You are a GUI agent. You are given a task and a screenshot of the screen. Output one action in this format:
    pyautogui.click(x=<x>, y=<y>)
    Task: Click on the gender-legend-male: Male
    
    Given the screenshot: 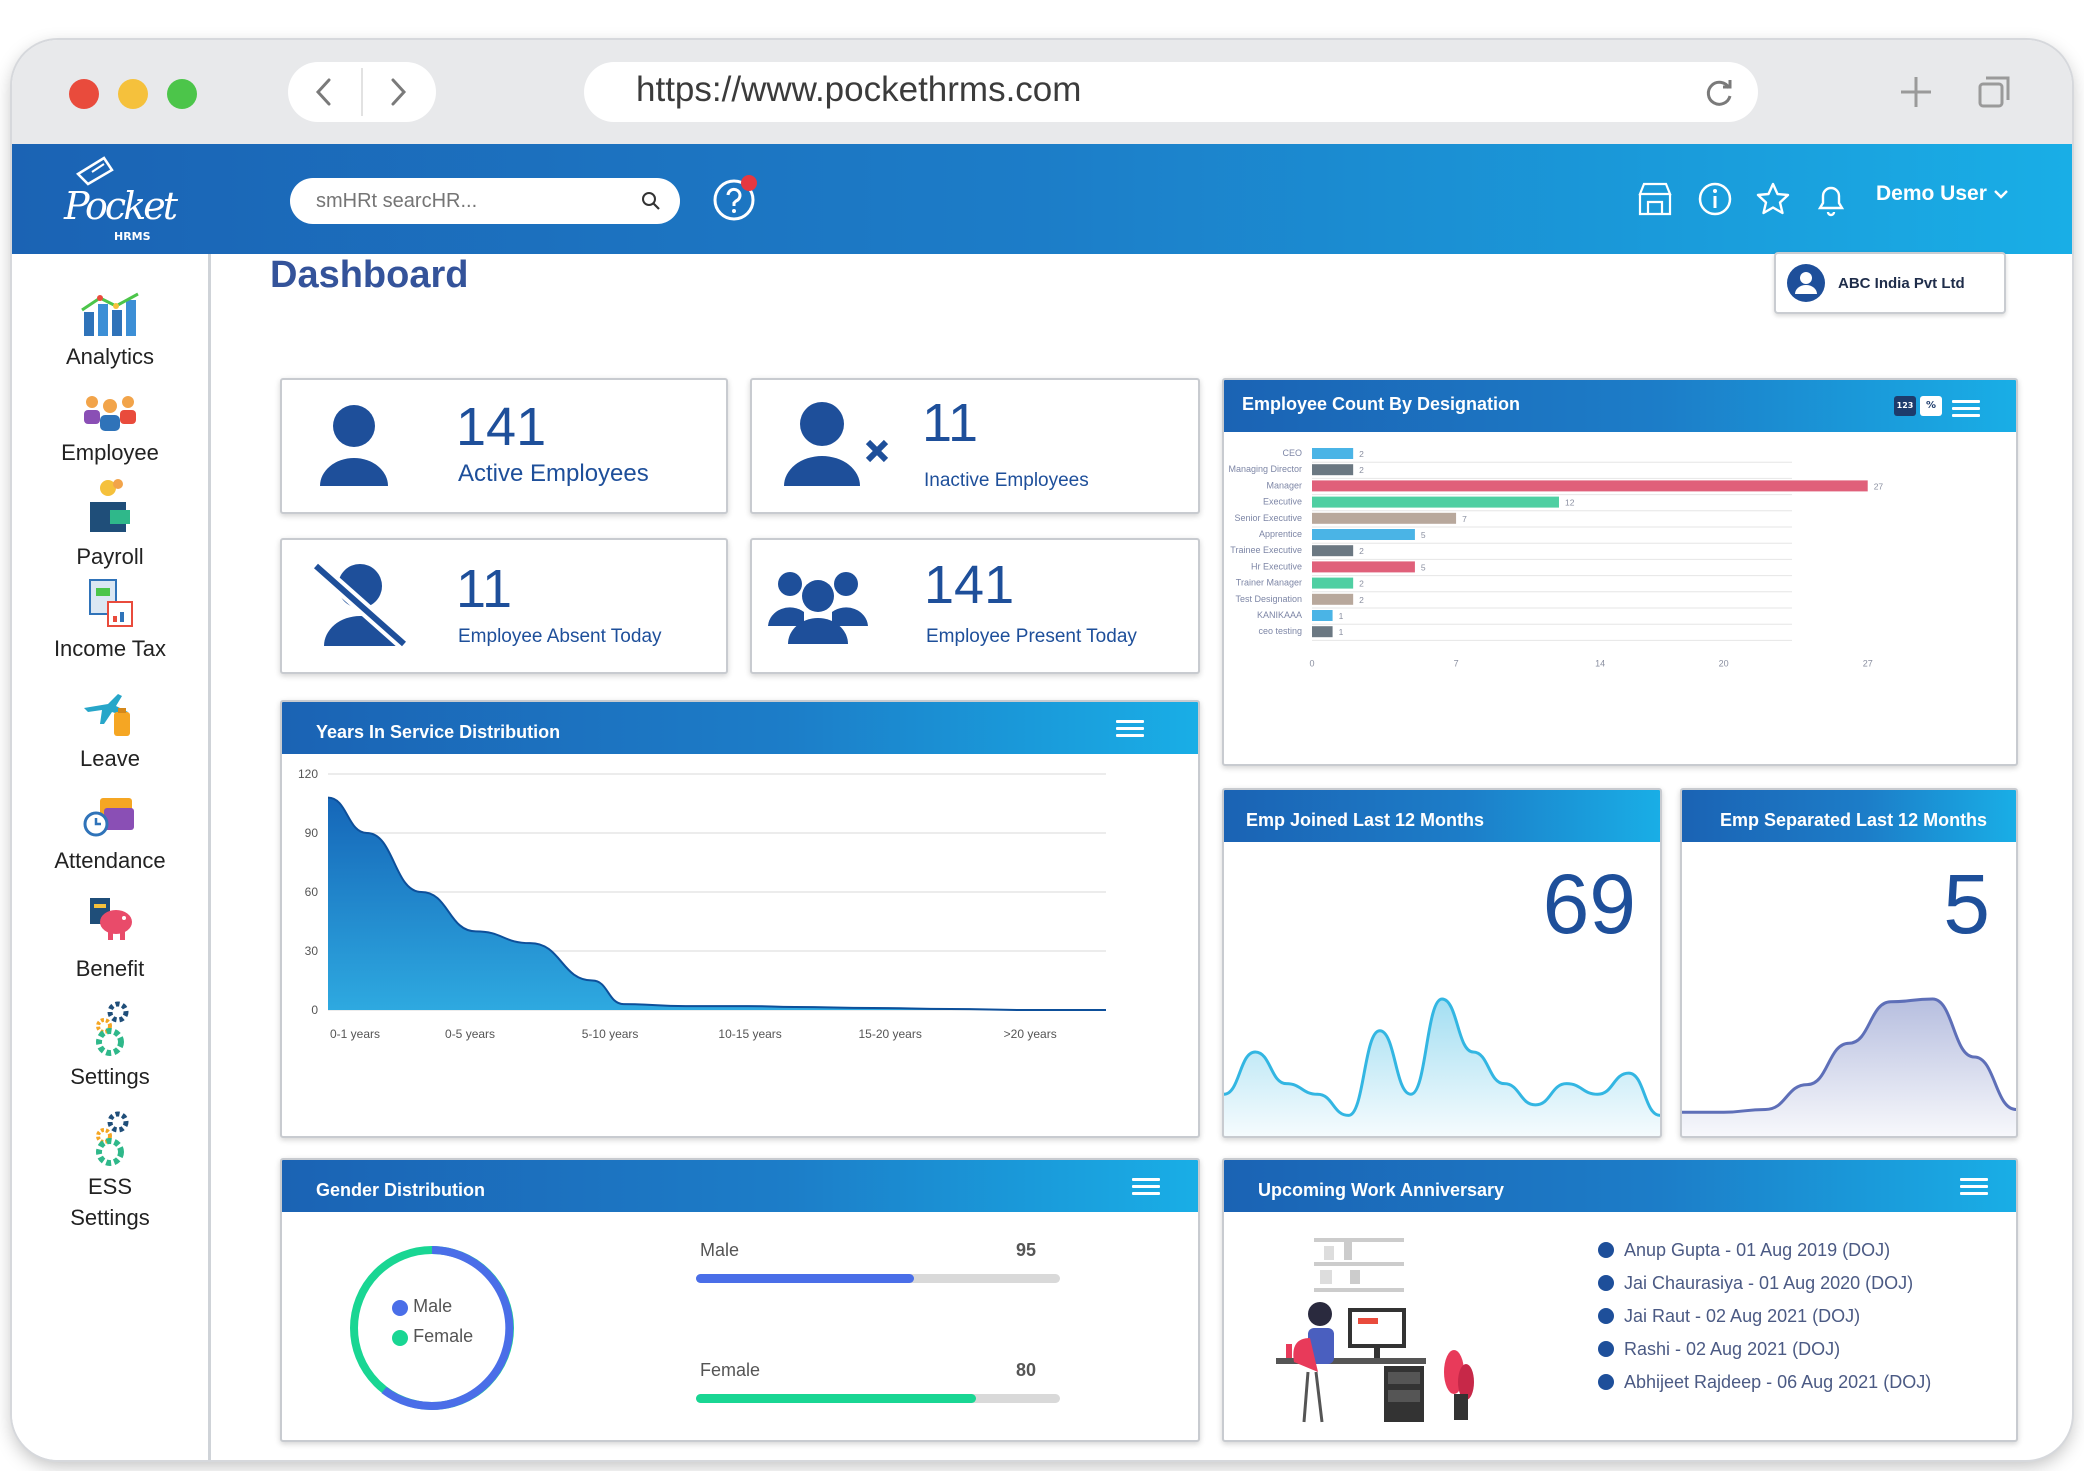 What is the action you would take?
    pyautogui.click(x=422, y=1306)
    